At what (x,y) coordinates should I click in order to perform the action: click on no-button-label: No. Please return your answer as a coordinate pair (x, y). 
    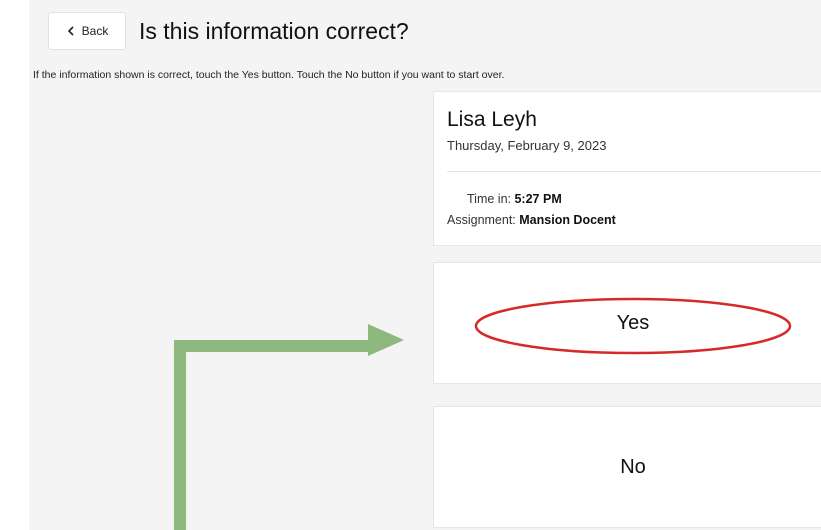
    Looking at the image, I should click on (633, 466).